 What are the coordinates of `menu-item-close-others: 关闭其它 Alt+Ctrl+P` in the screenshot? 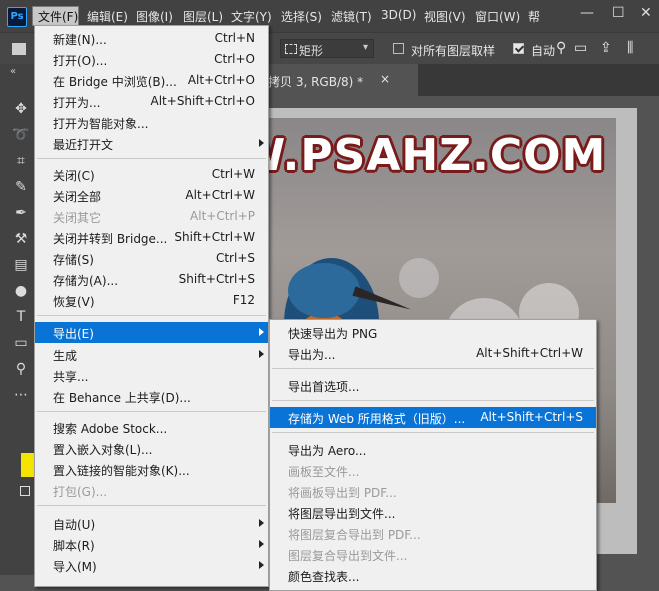 It's located at (154, 217).